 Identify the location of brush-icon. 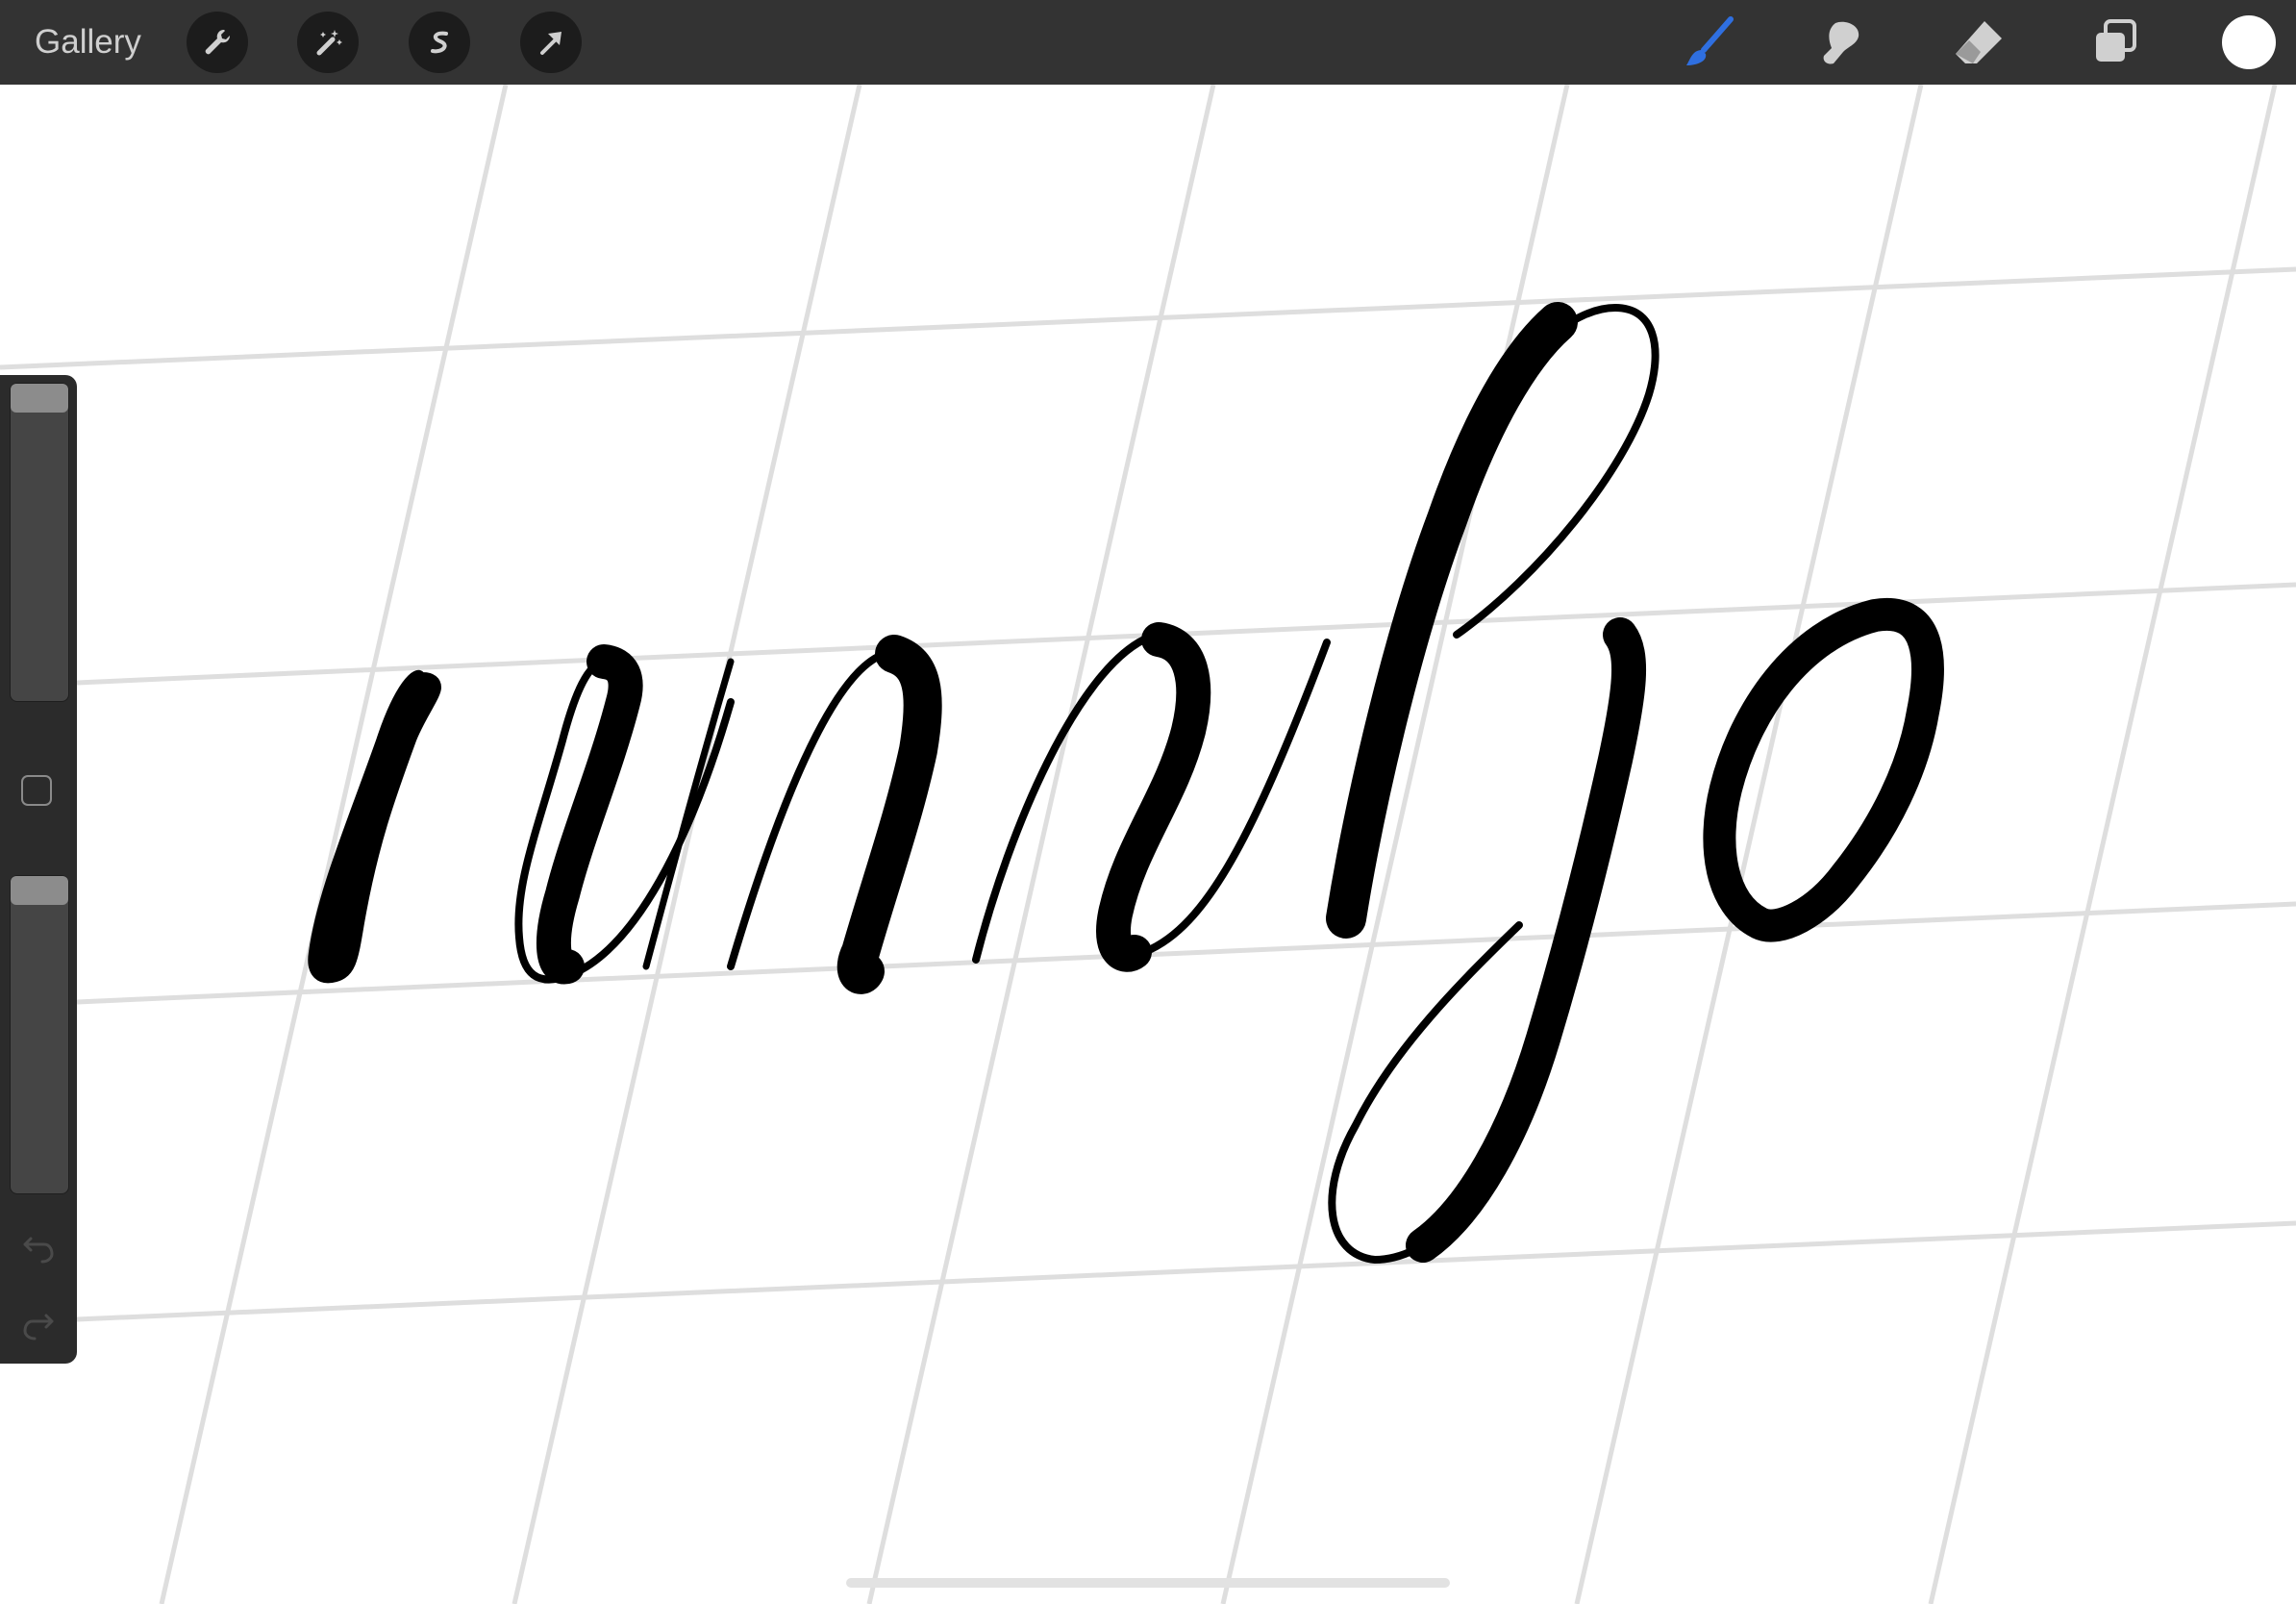
(1710, 40).